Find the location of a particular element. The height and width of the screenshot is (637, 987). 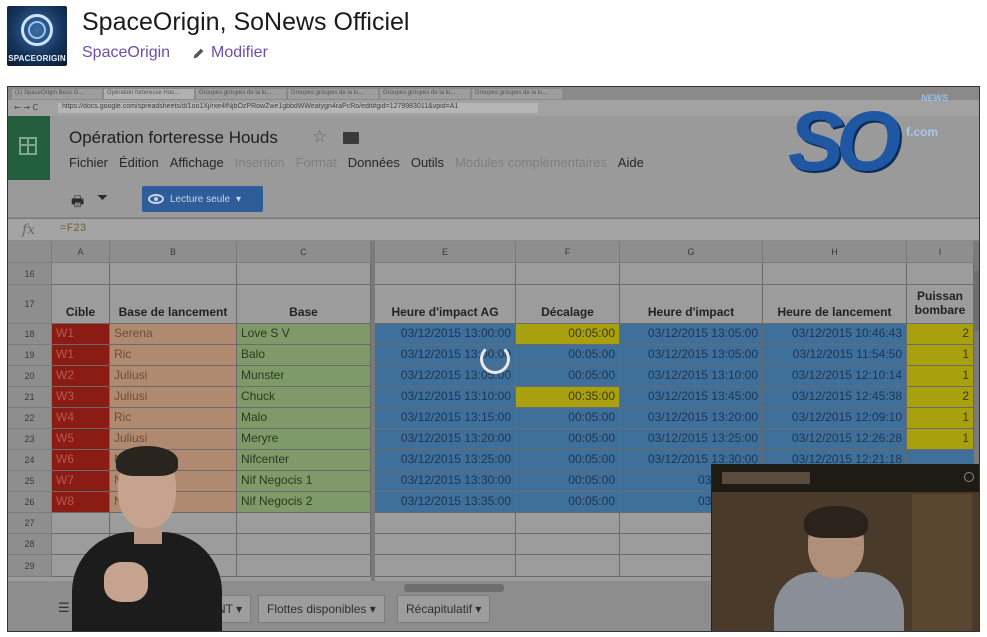

data-cell: 00:35:00 is located at coordinates (568, 397).